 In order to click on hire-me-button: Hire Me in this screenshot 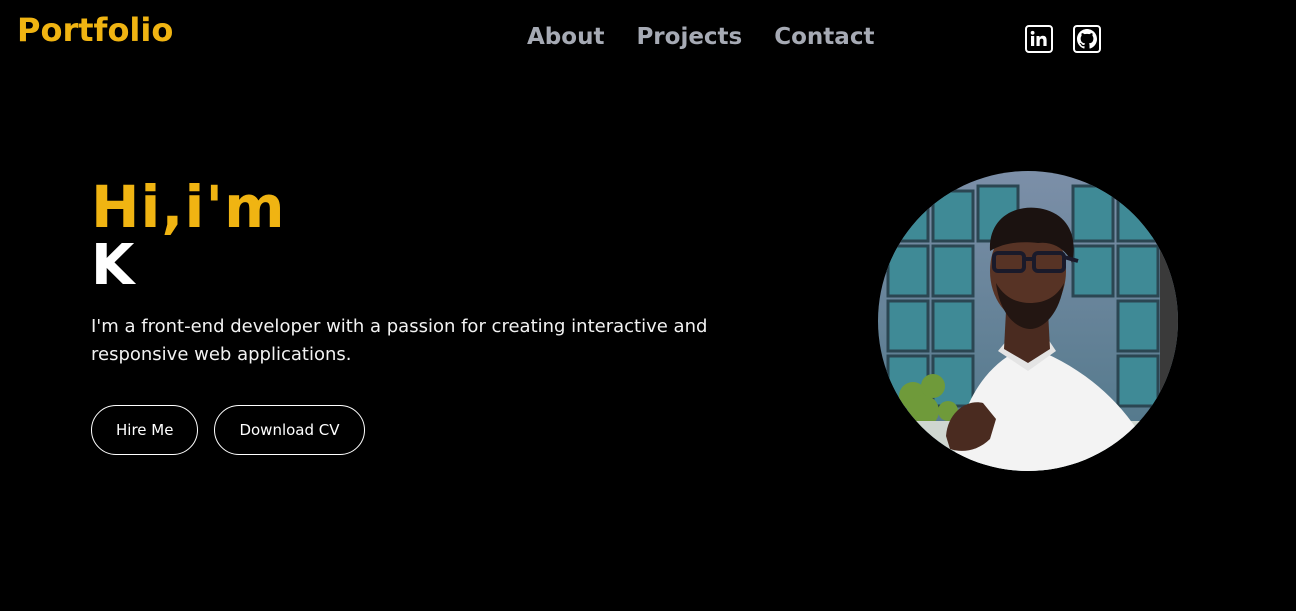, I will do `click(145, 430)`.